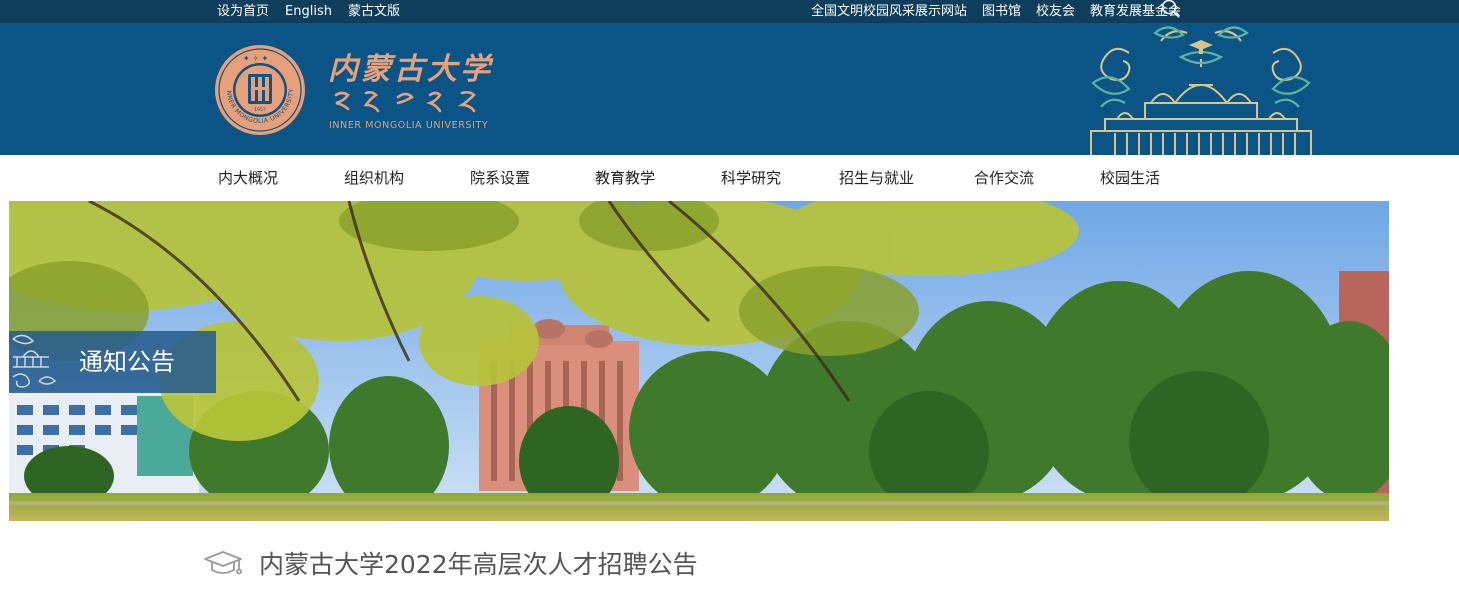 Image resolution: width=1459 pixels, height=604 pixels. I want to click on seal-year: 1957, so click(260, 110).